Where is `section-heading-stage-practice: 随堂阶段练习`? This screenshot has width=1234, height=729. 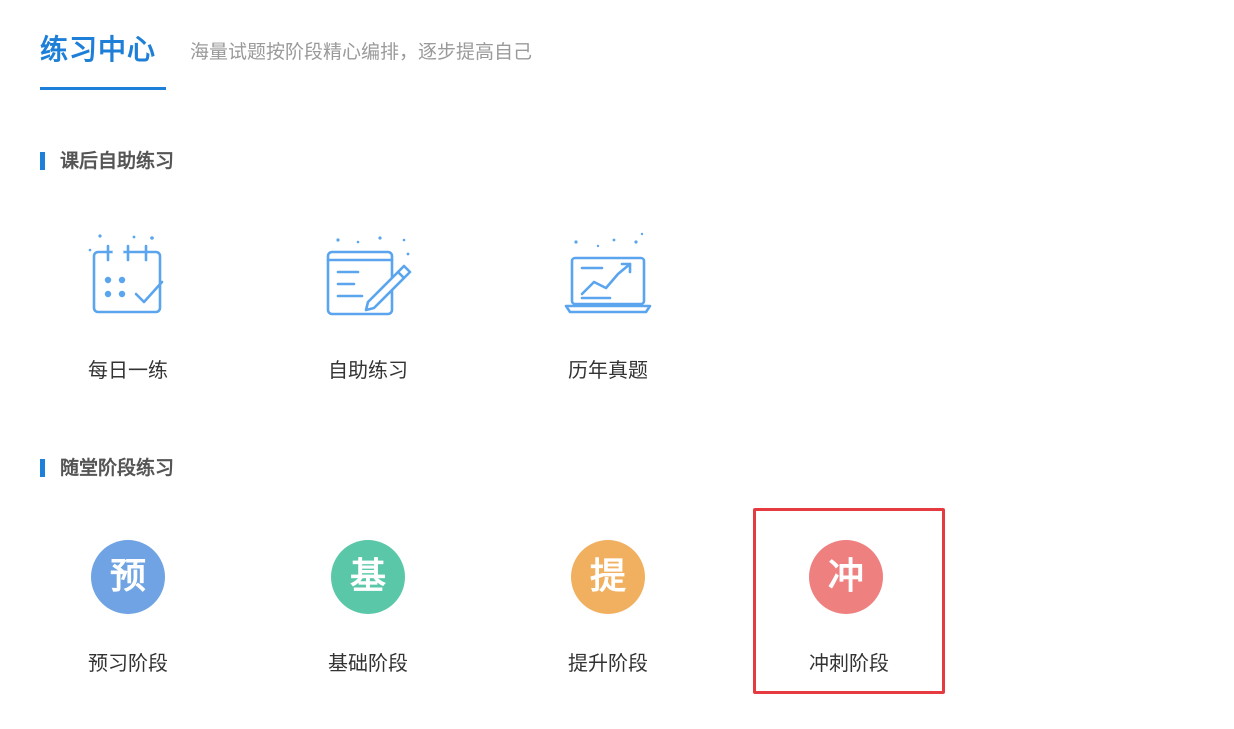
section-heading-stage-practice: 随堂阶段练习 is located at coordinates (107, 468).